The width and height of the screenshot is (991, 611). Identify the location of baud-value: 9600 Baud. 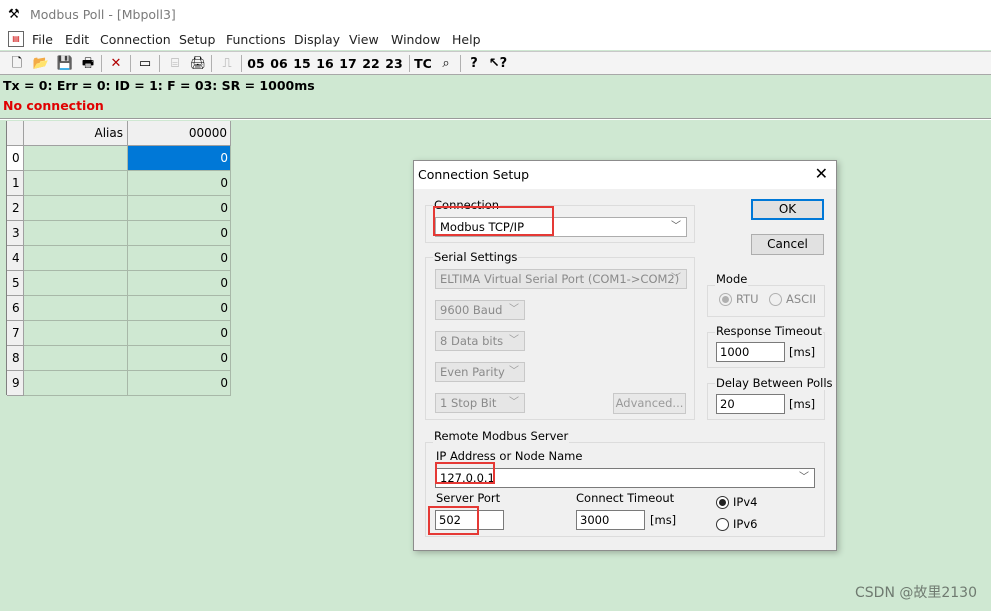
(471, 310).